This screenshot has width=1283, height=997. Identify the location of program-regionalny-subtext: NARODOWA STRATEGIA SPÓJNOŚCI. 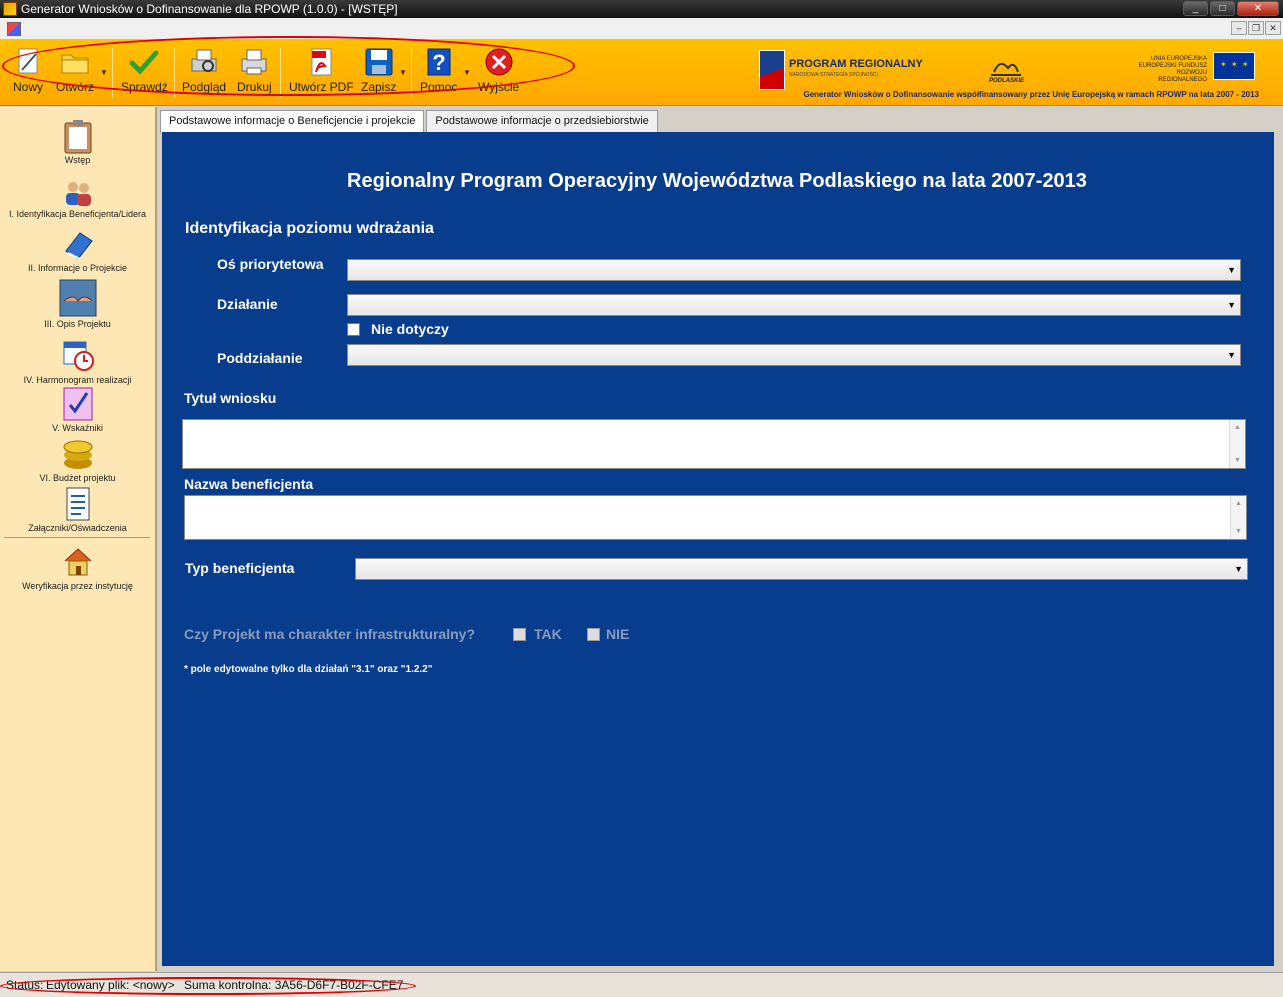
(833, 75).